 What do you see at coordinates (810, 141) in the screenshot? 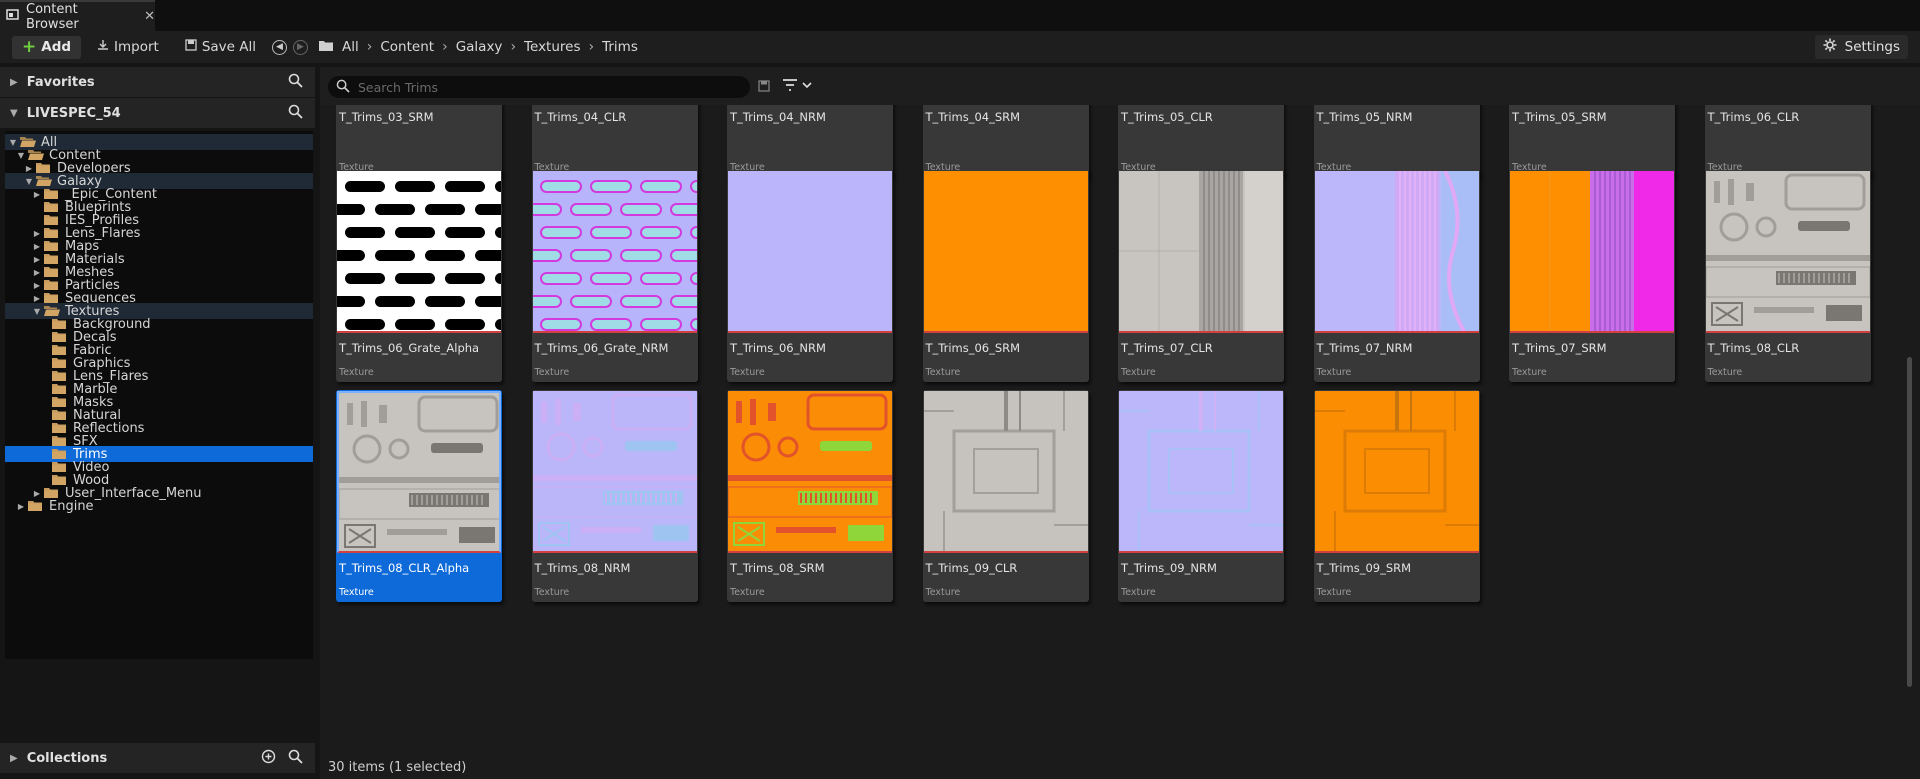
I see `asset-tile: T_Trims_04_NRM Texture` at bounding box center [810, 141].